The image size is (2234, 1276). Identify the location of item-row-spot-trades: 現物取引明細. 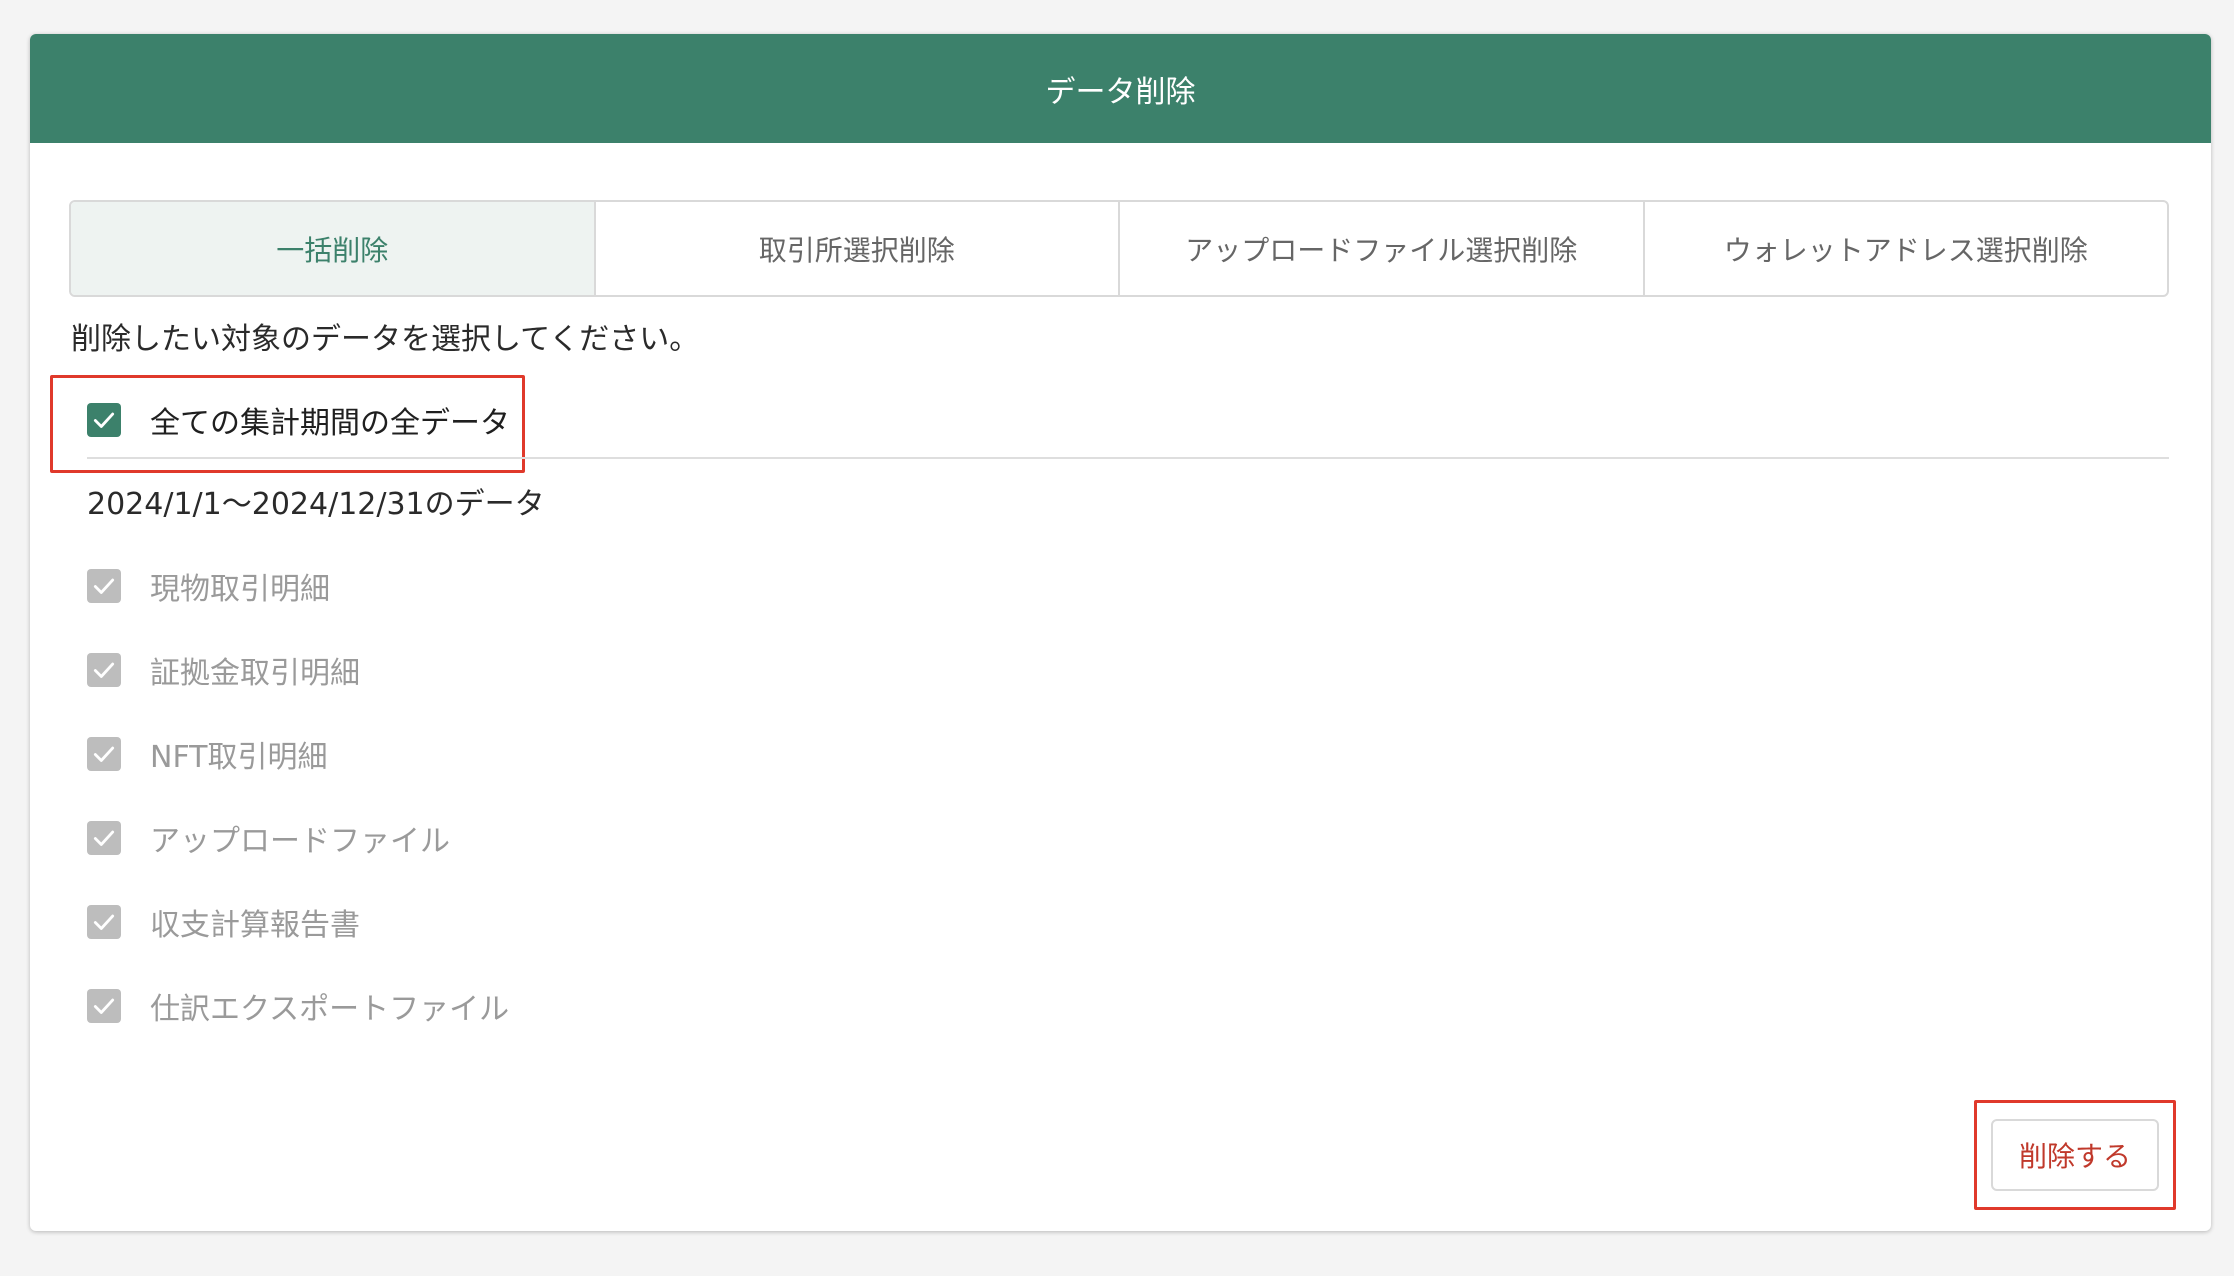
(208, 586).